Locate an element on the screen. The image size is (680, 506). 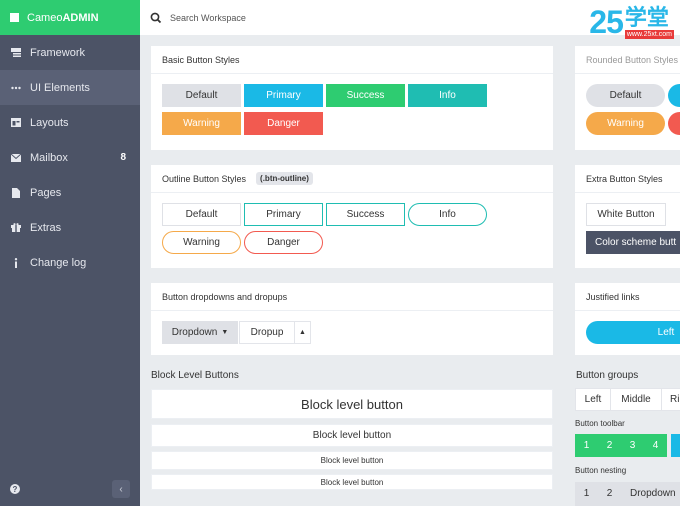
rounded-warning-button: Warning is located at coordinates (625, 123).